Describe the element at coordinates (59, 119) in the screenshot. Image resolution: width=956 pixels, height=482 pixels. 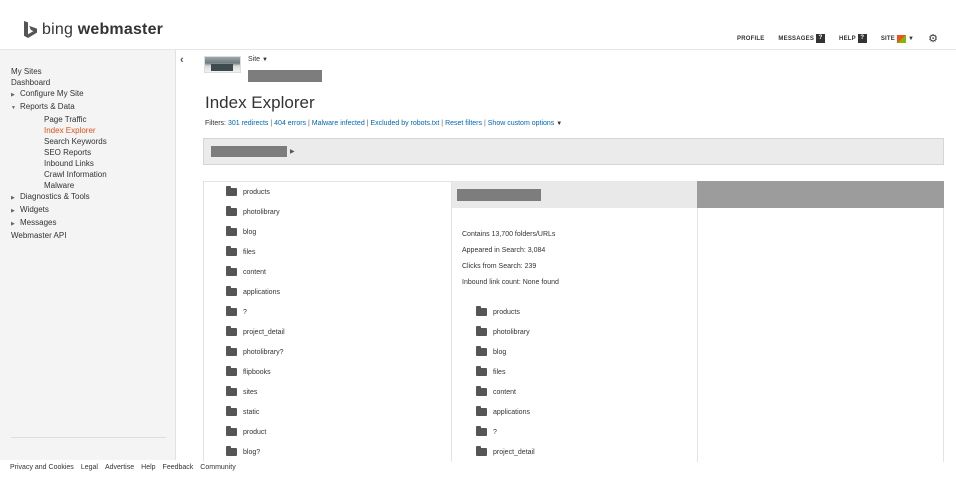
I see `sidebar-item-page-traffic: Page Traffic` at that location.